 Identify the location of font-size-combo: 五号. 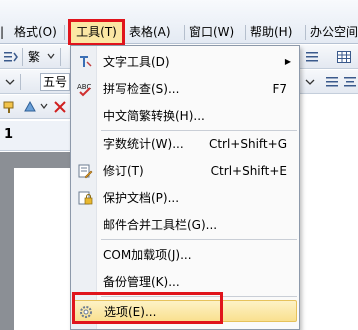
(55, 82).